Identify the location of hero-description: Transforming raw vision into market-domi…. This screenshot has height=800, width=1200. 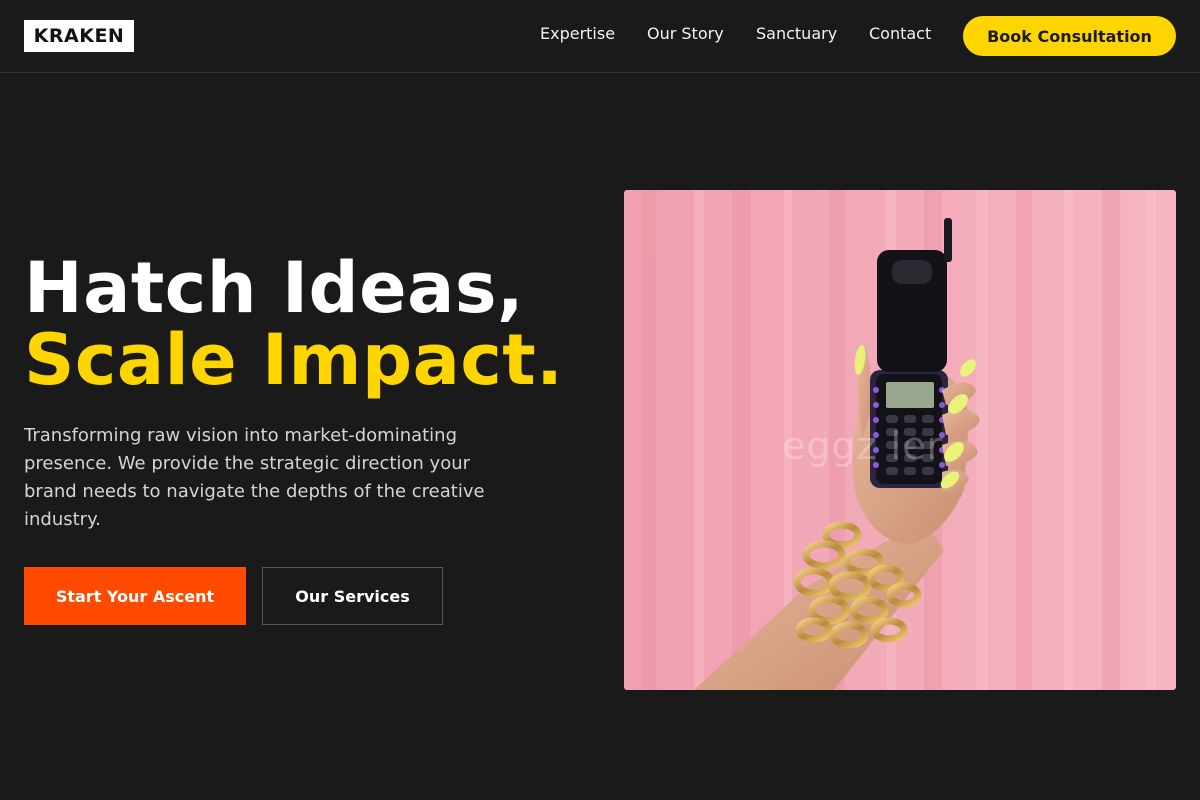
(254, 477).